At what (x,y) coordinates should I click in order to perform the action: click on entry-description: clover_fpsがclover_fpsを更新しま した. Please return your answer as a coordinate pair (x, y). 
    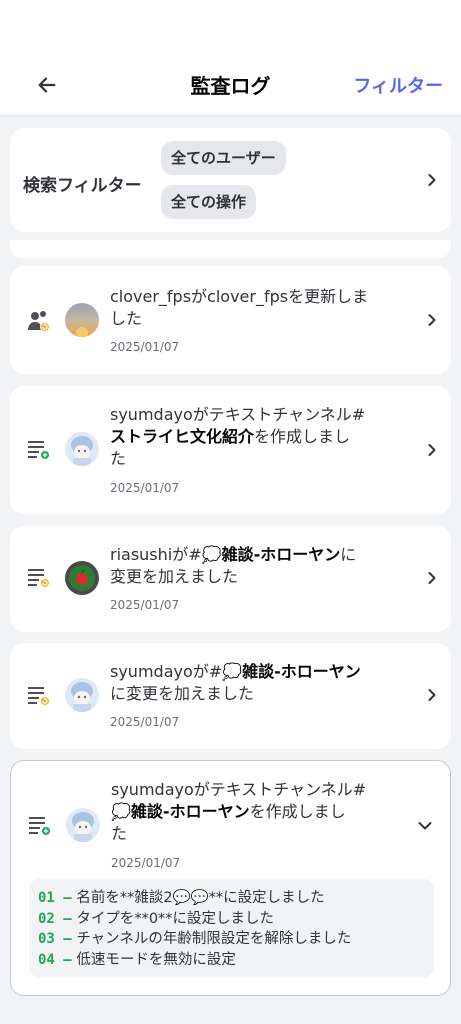
    Looking at the image, I should click on (239, 307).